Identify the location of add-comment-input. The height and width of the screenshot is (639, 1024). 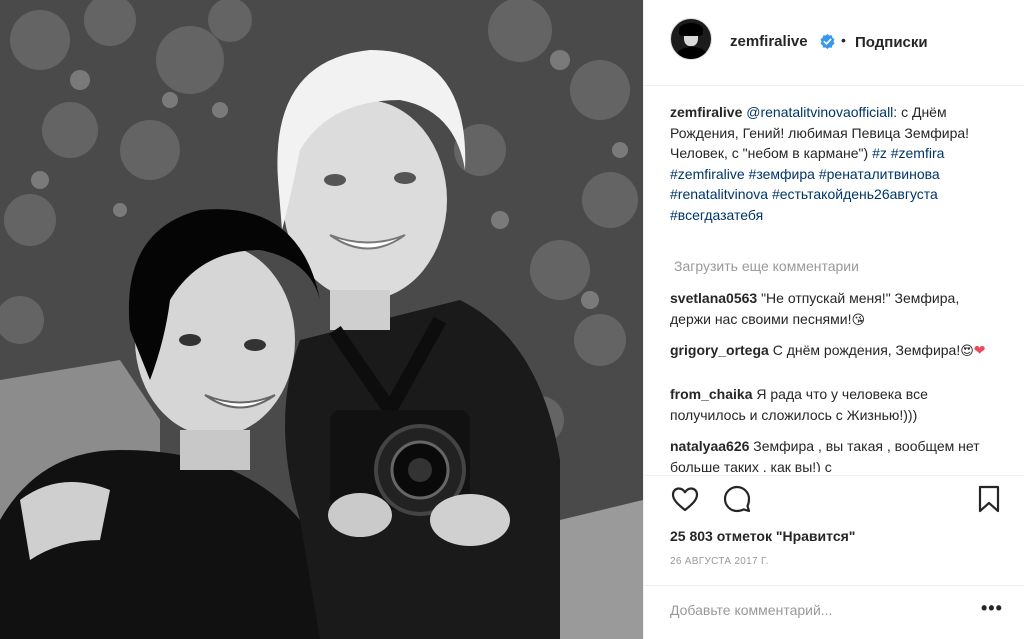
(825, 610).